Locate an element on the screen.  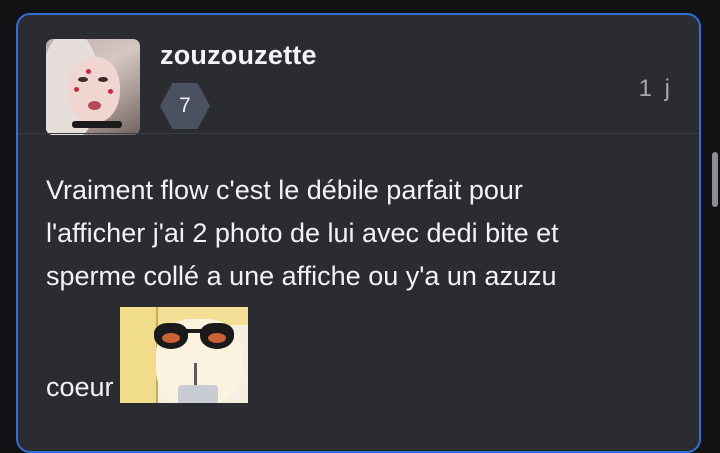
username: zouzouzette is located at coordinates (238, 55).